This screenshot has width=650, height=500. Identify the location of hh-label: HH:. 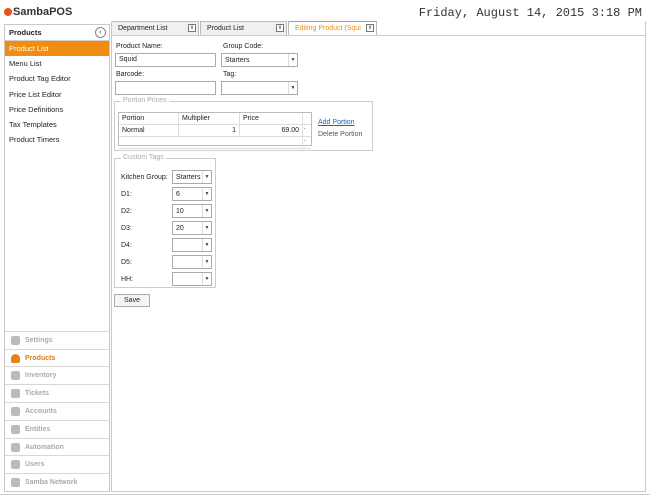
(127, 279).